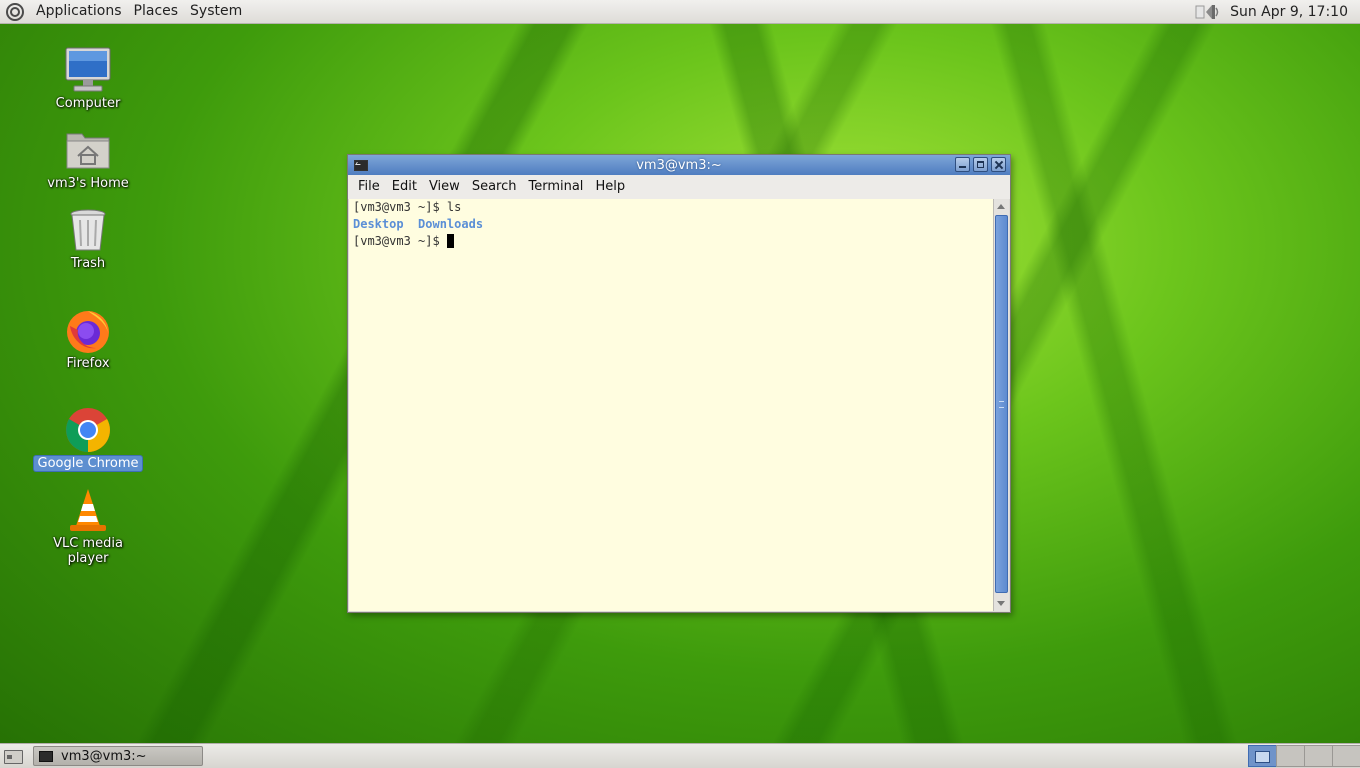 The width and height of the screenshot is (1360, 768). Describe the element at coordinates (450, 241) in the screenshot. I see `text-cursor` at that location.